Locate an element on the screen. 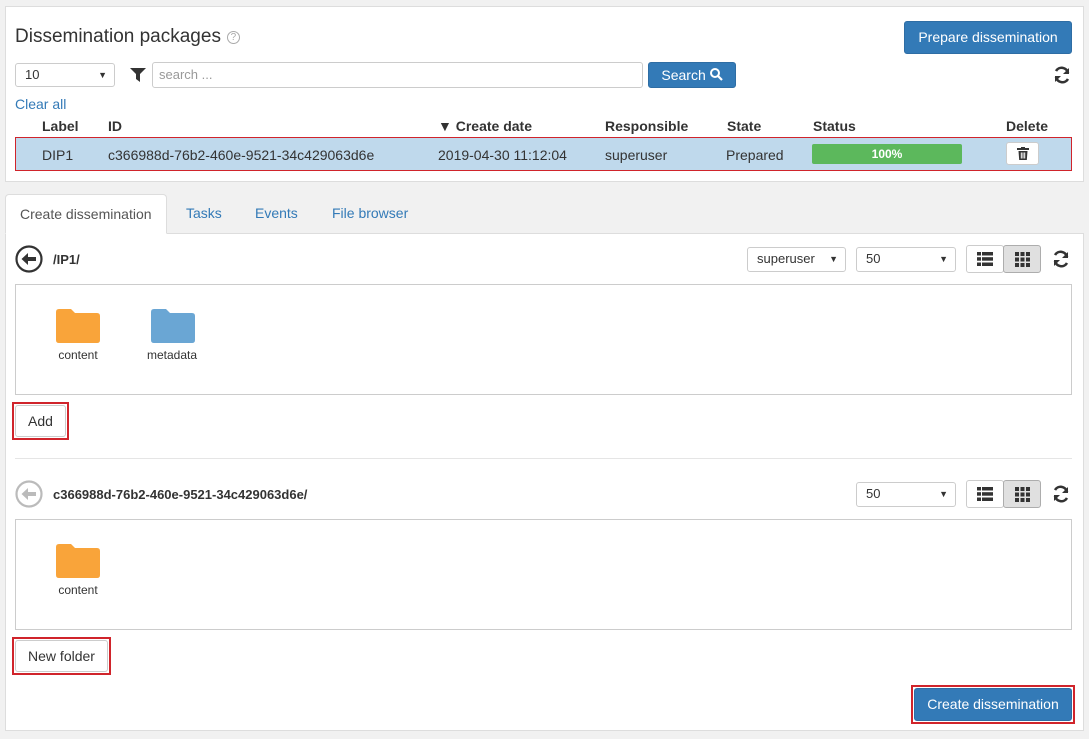  tab-create-dissemination: Create dissemination is located at coordinates (86, 214).